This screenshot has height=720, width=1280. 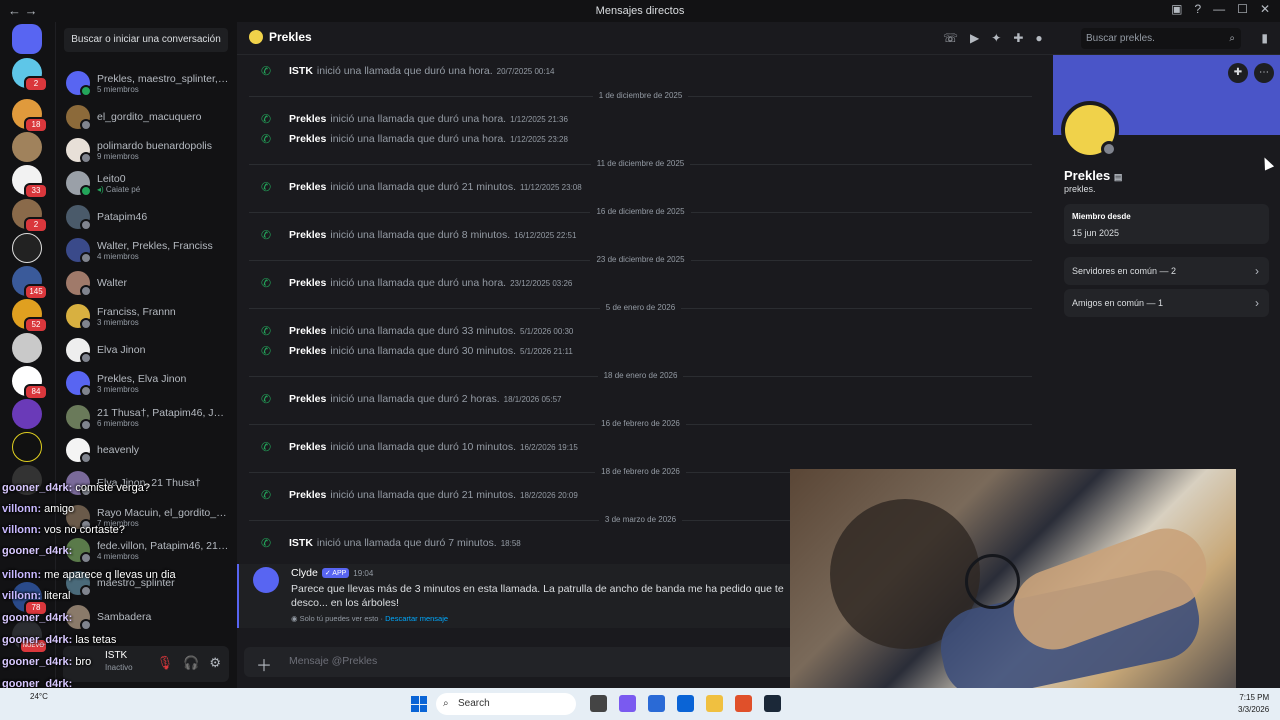 I want to click on minimize-button: —, so click(x=1219, y=9).